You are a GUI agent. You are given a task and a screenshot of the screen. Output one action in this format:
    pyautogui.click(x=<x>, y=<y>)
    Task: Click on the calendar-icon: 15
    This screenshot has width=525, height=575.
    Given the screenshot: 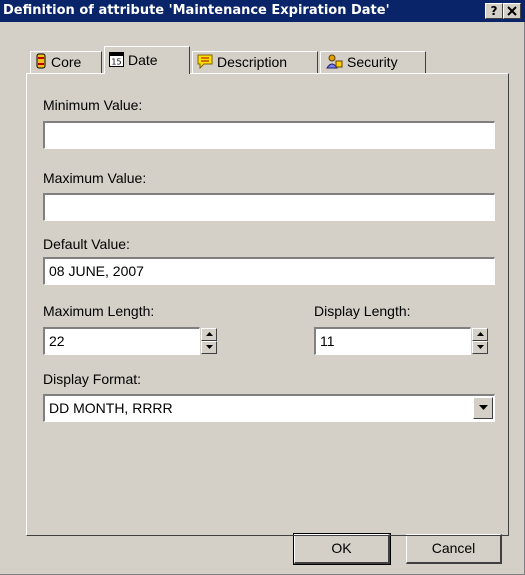 What is the action you would take?
    pyautogui.click(x=116, y=59)
    